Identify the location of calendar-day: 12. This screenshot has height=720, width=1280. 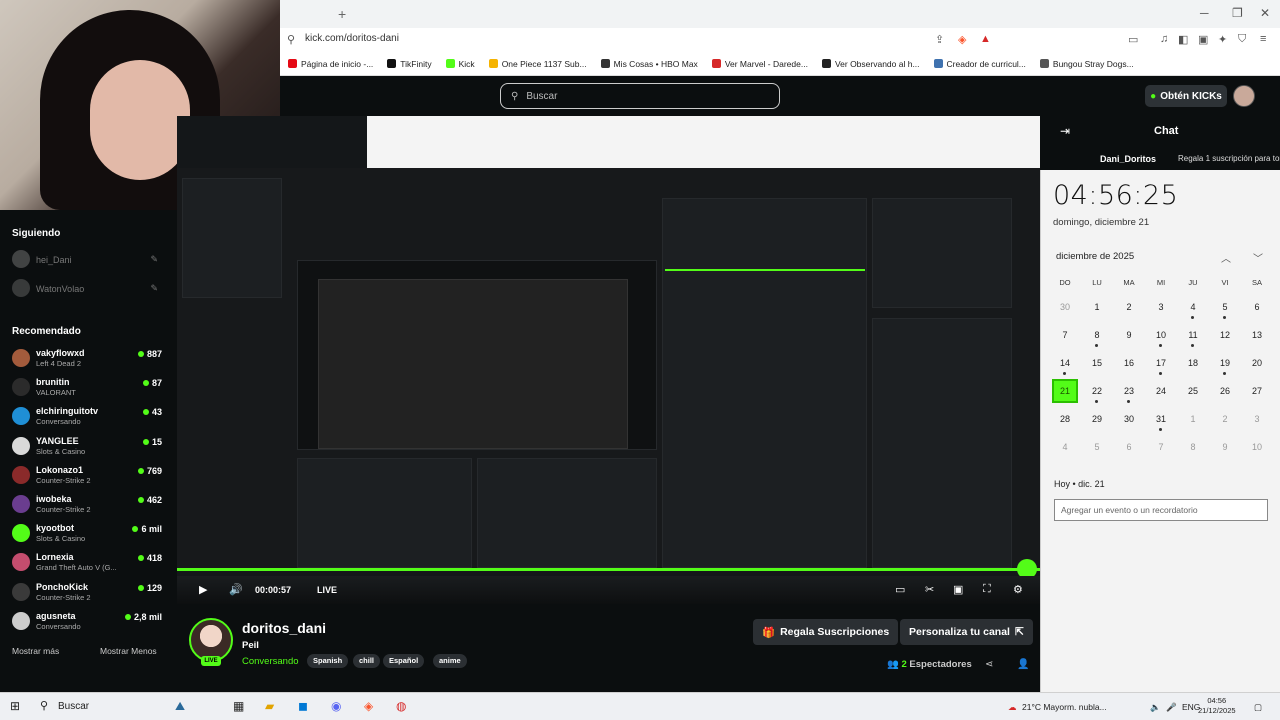
(1225, 335).